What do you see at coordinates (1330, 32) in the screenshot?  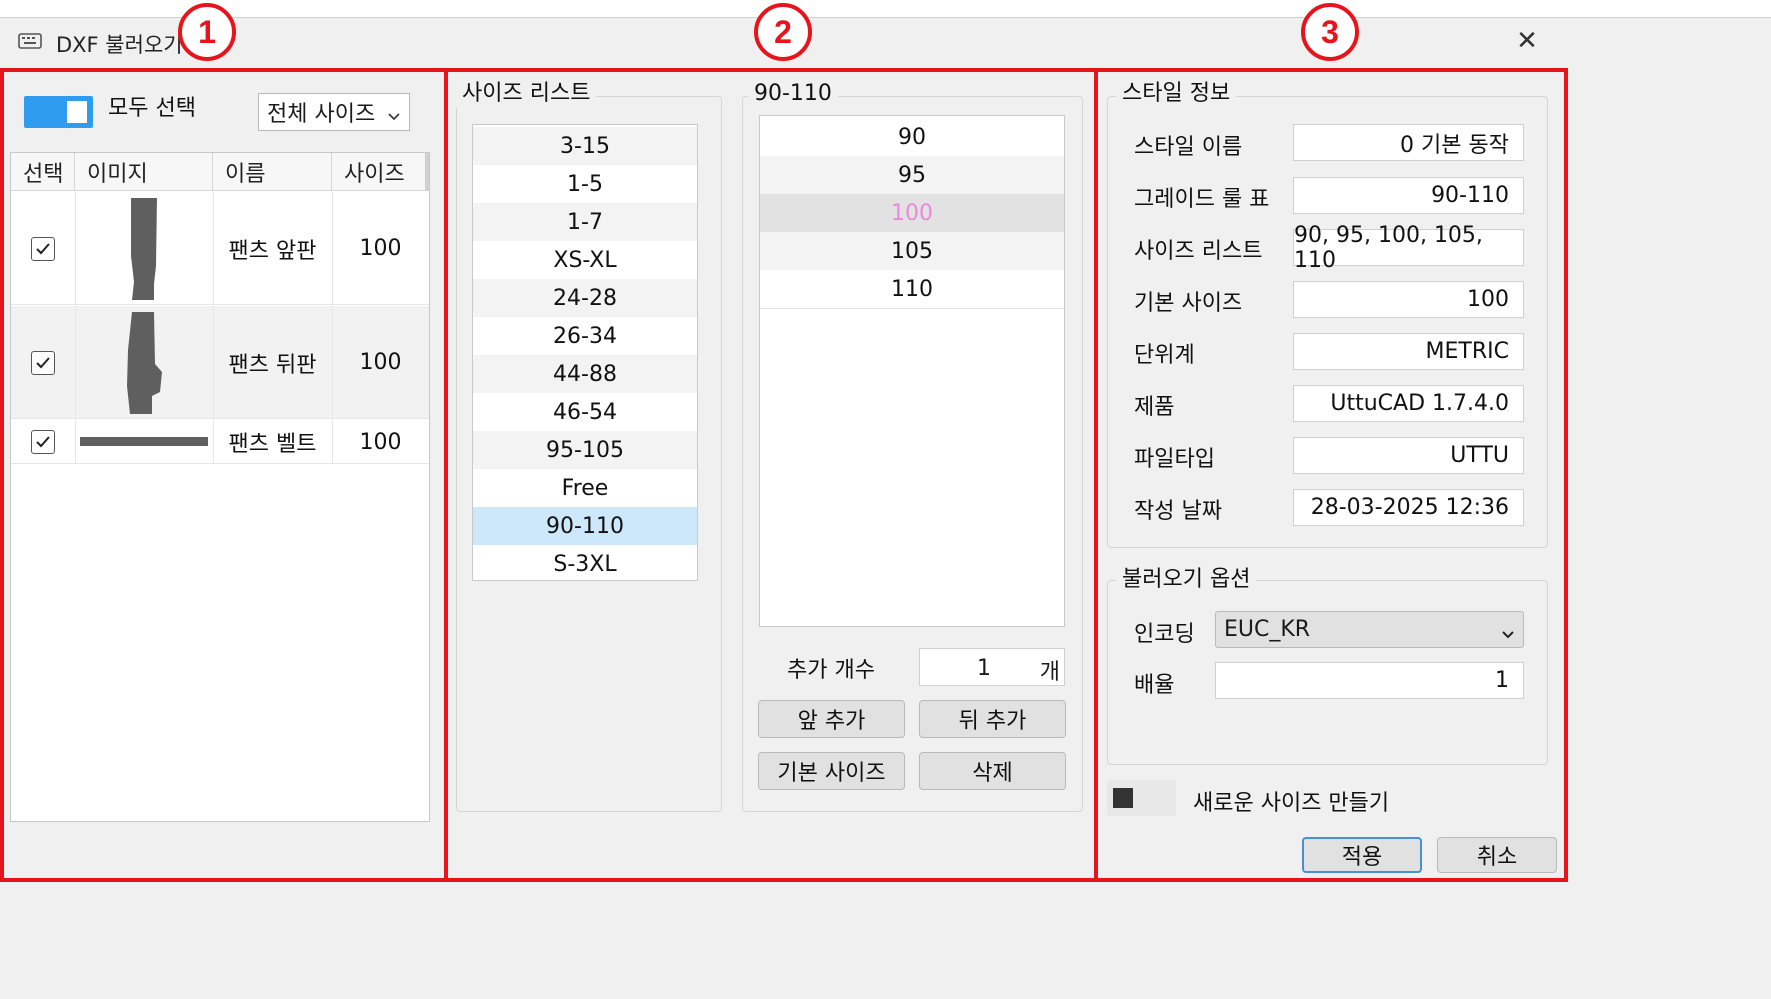 I see `annotation-marker-3: 3` at bounding box center [1330, 32].